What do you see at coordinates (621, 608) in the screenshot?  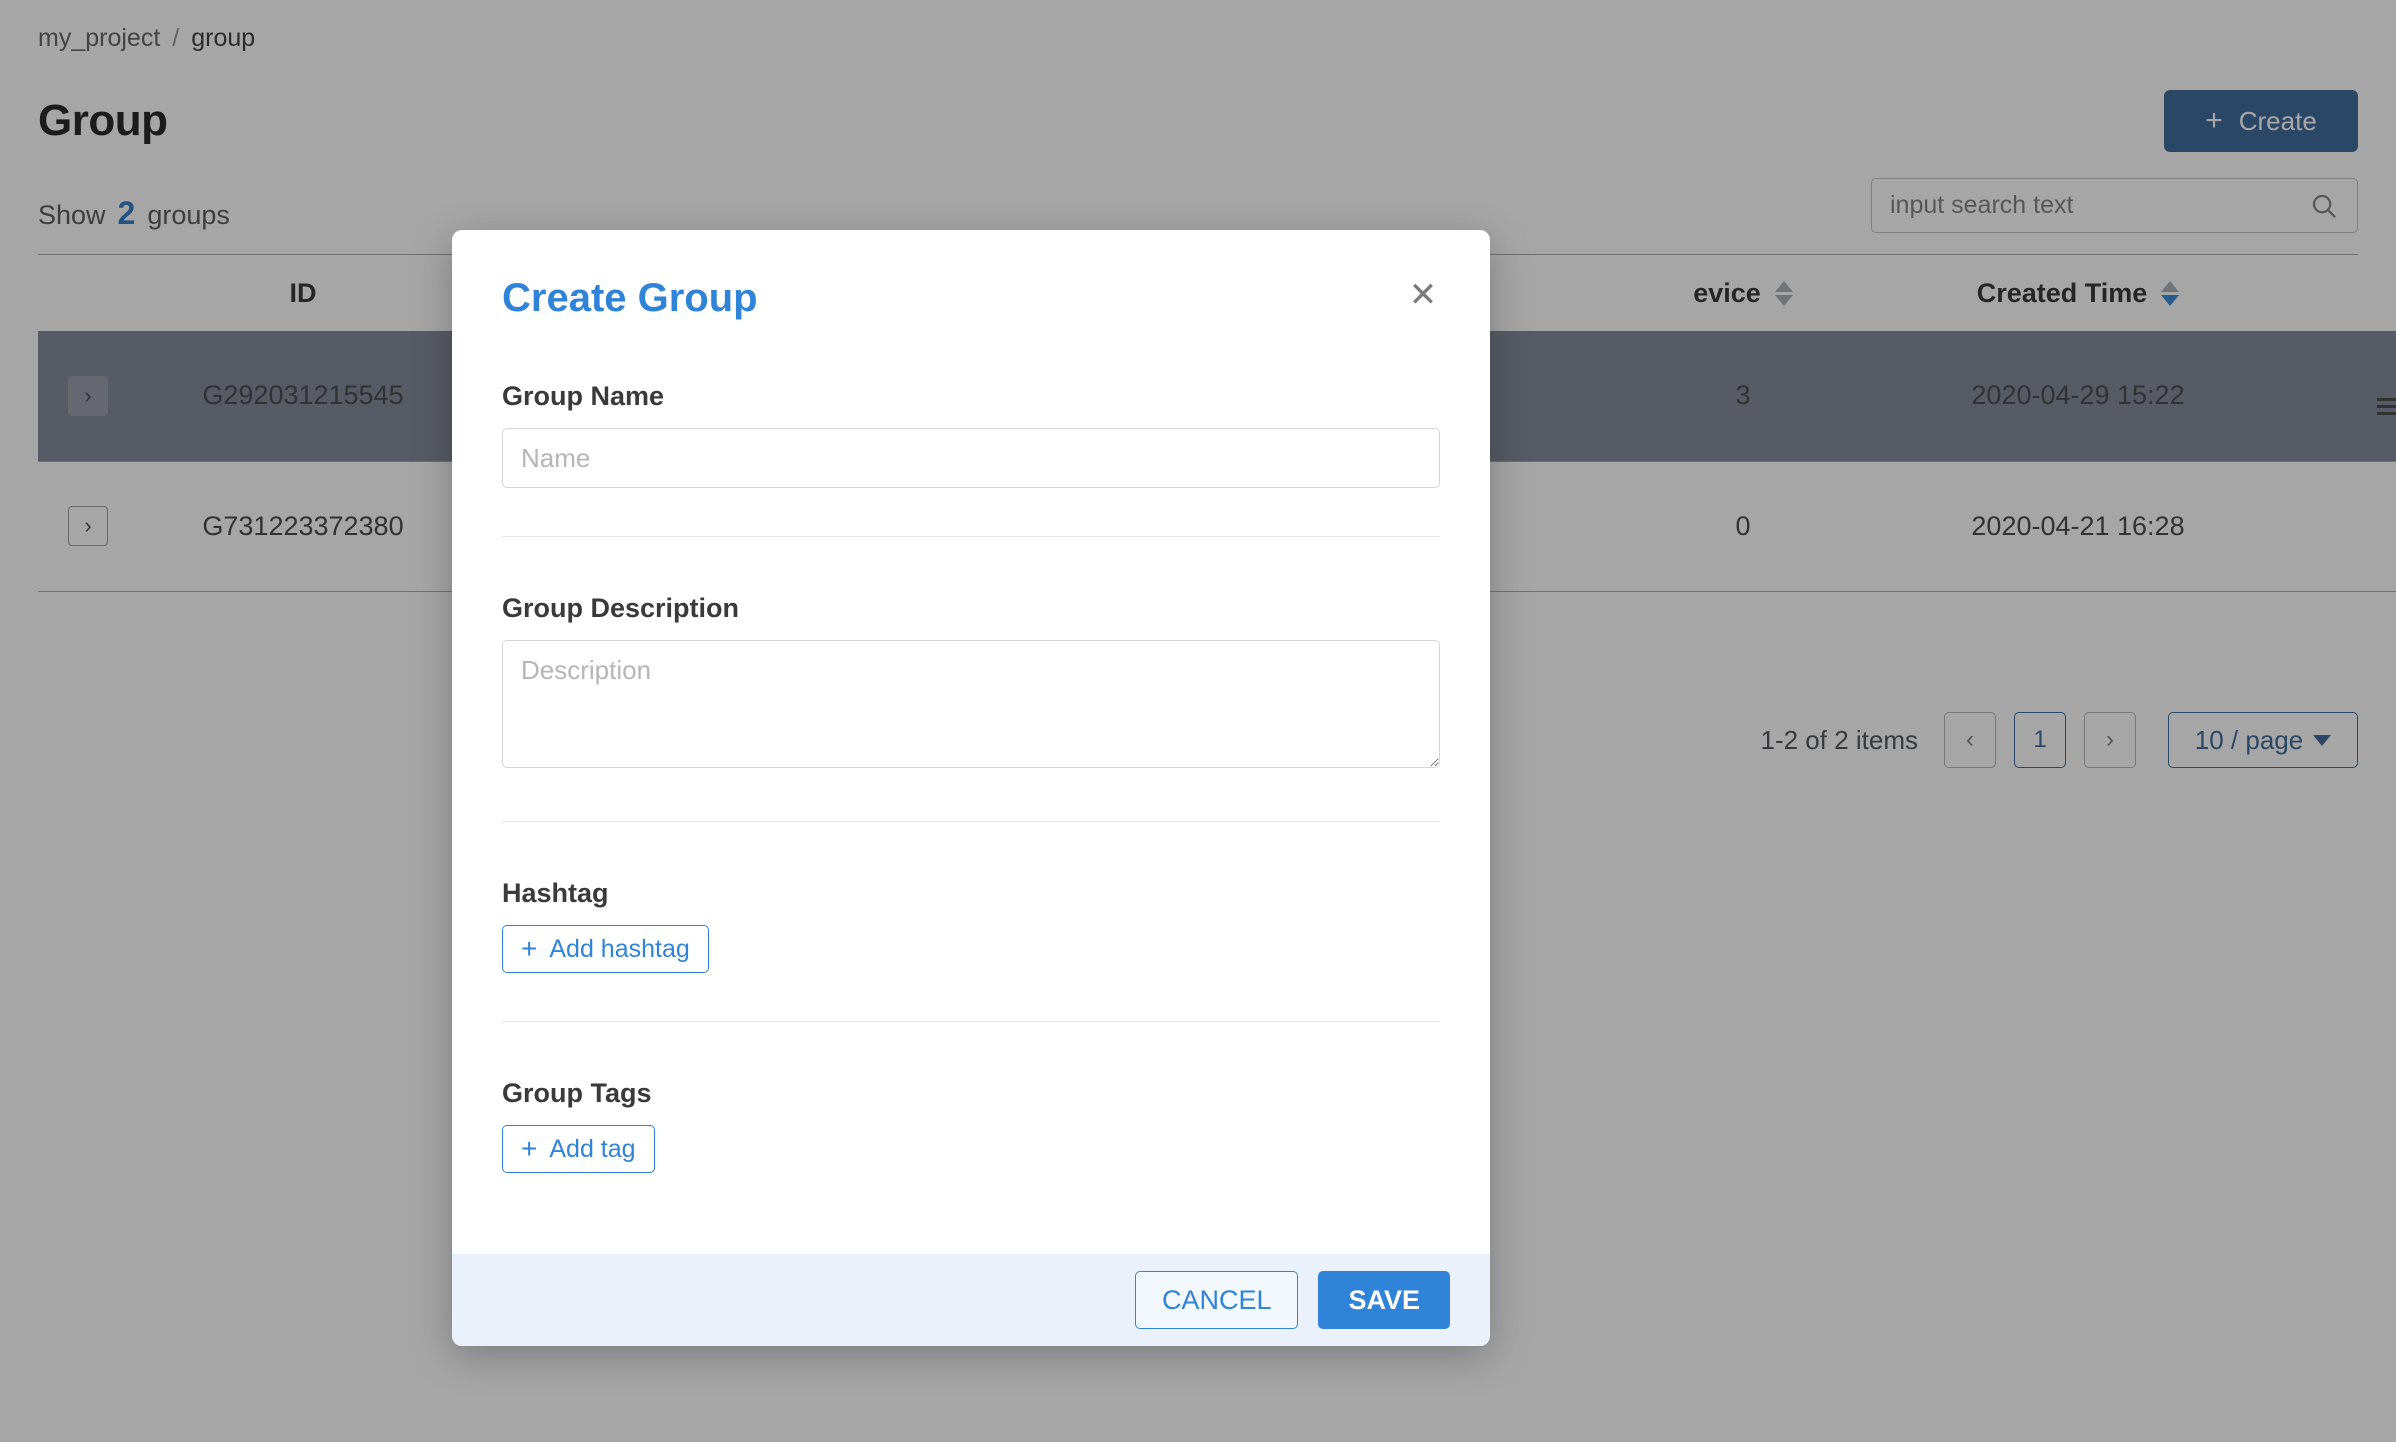 I see `group-description-label: Group Description` at bounding box center [621, 608].